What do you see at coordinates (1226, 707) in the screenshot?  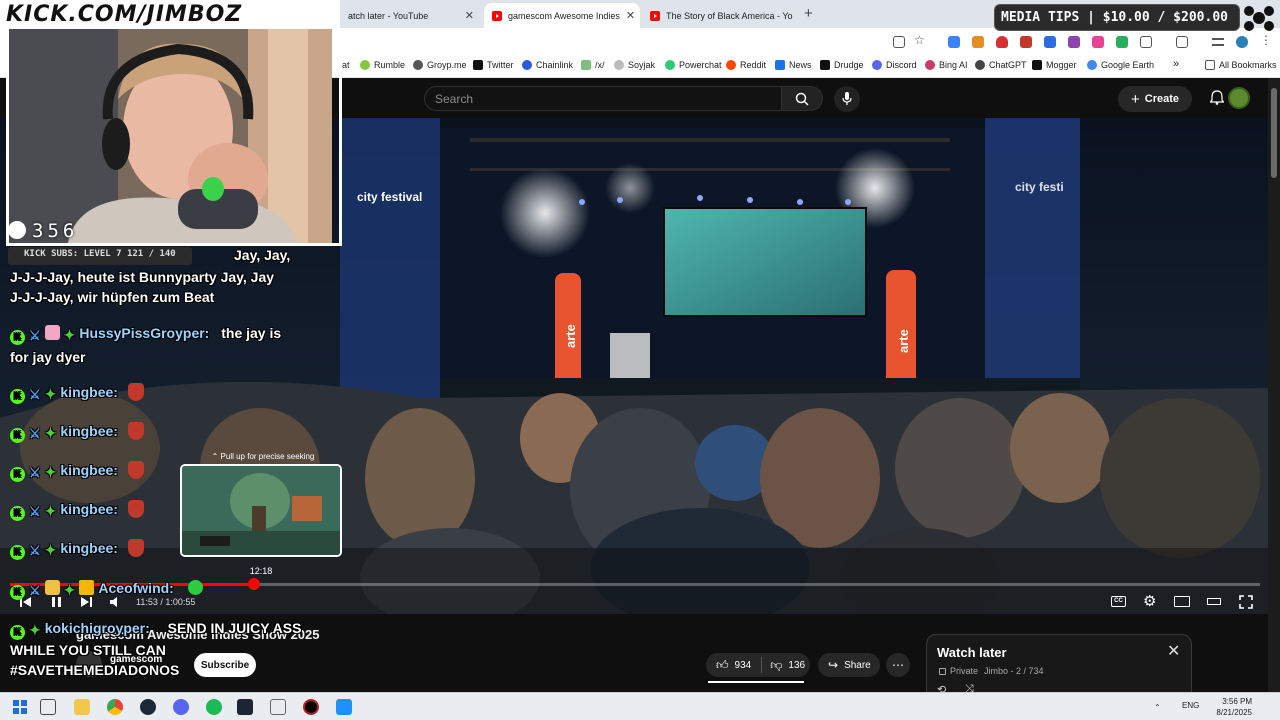 I see `system-clock: 3:56 PM 8/21/2025` at bounding box center [1226, 707].